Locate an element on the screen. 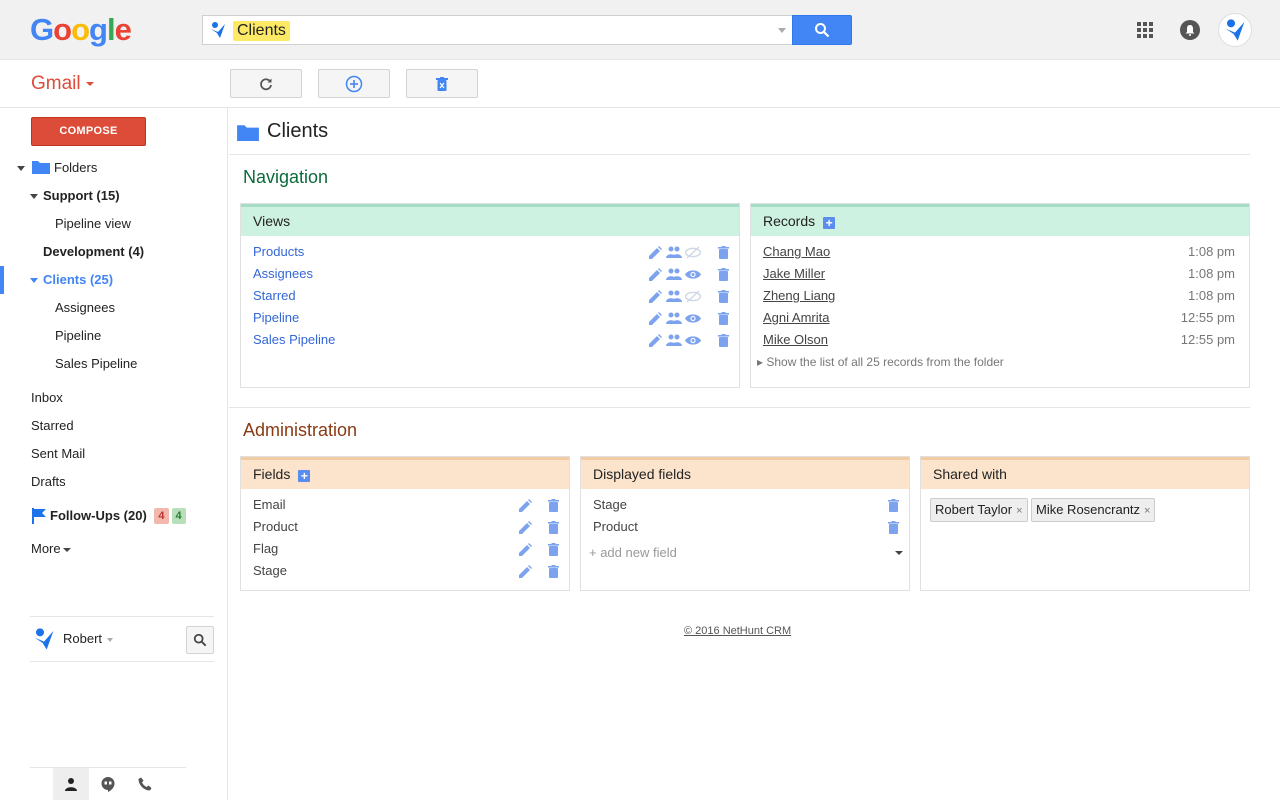 The height and width of the screenshot is (800, 1280). delete-folder-button is located at coordinates (442, 83).